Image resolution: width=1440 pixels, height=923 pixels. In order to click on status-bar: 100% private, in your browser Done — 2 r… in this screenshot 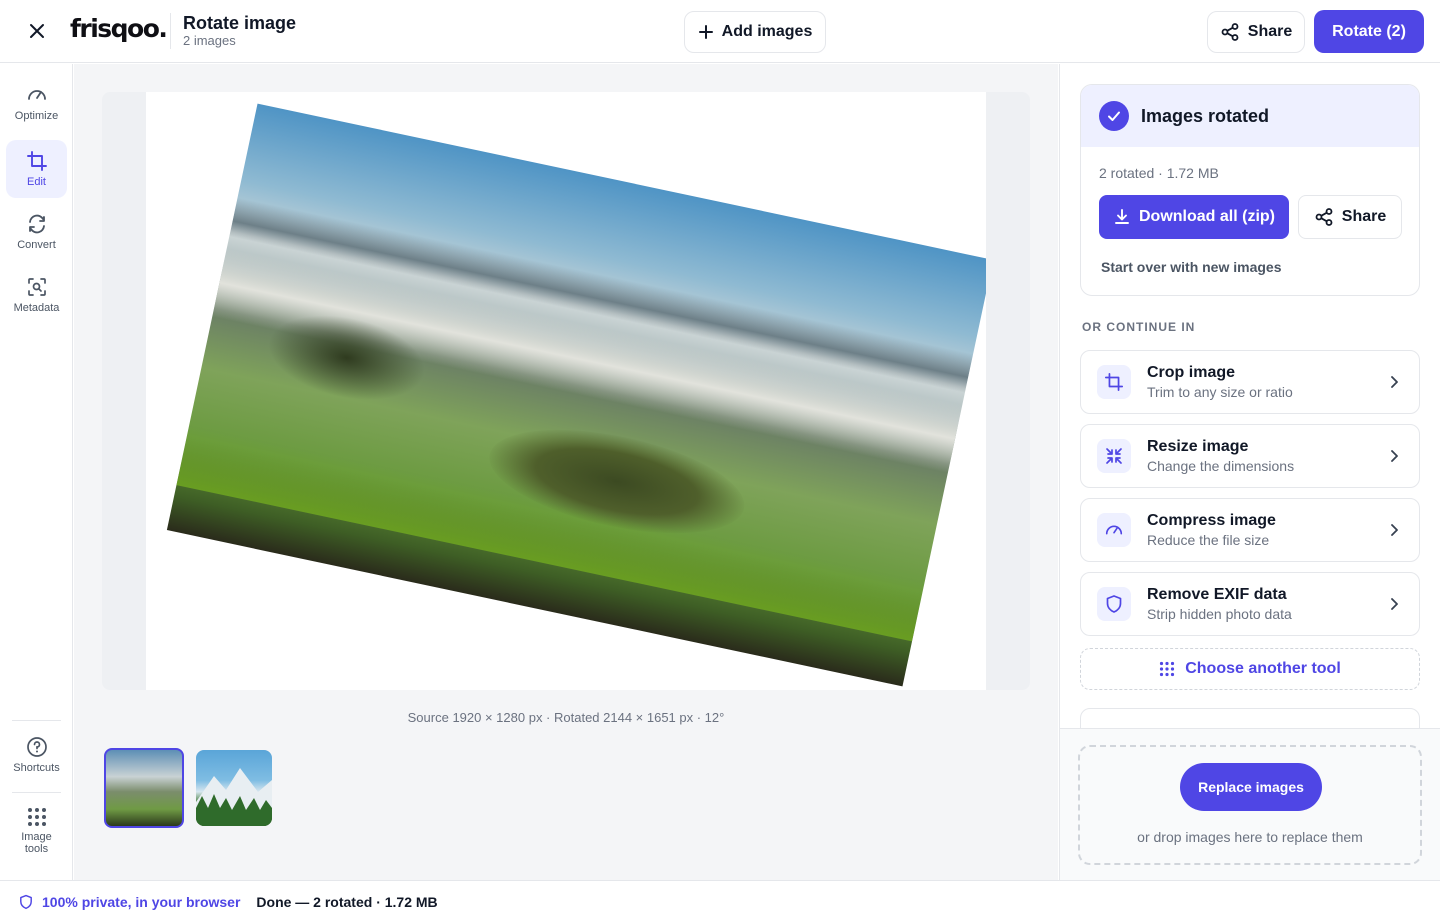, I will do `click(720, 901)`.